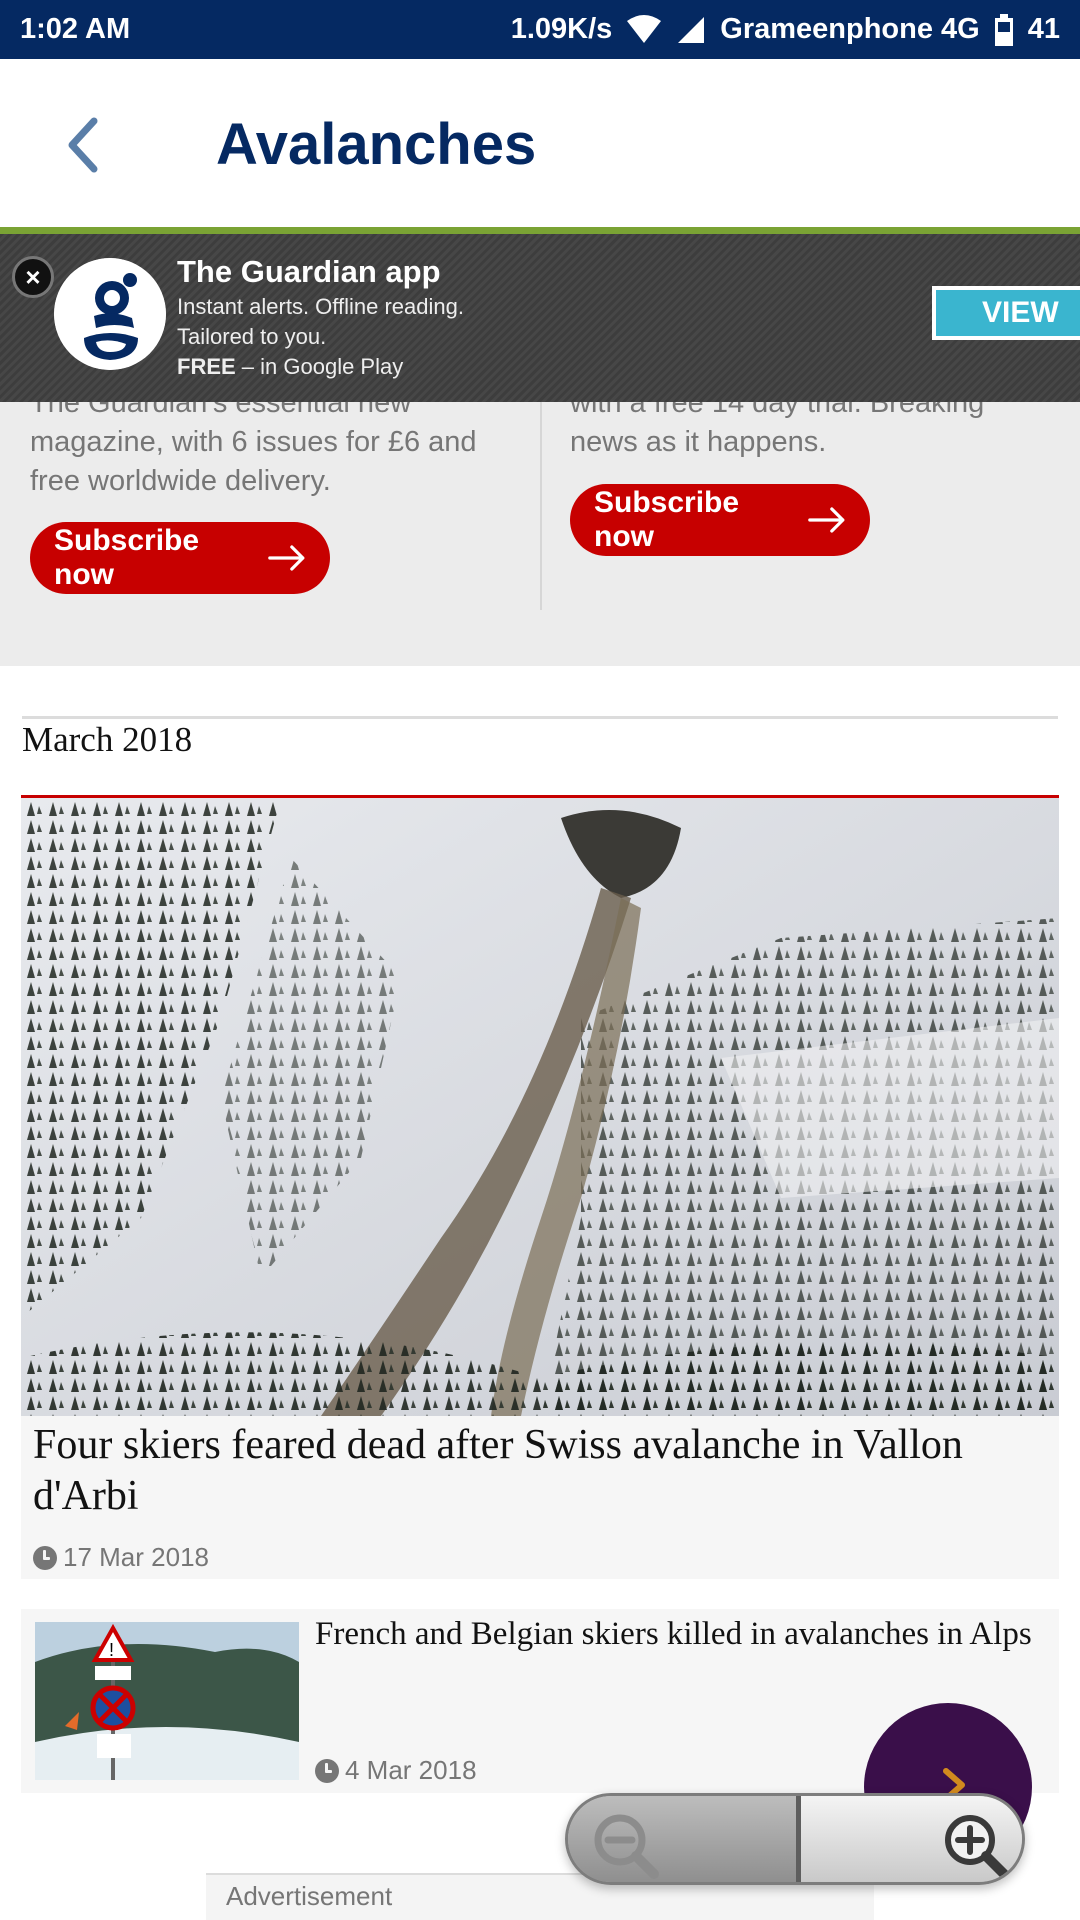 The image size is (1080, 1920). What do you see at coordinates (1003, 29) in the screenshot?
I see `battery-icon` at bounding box center [1003, 29].